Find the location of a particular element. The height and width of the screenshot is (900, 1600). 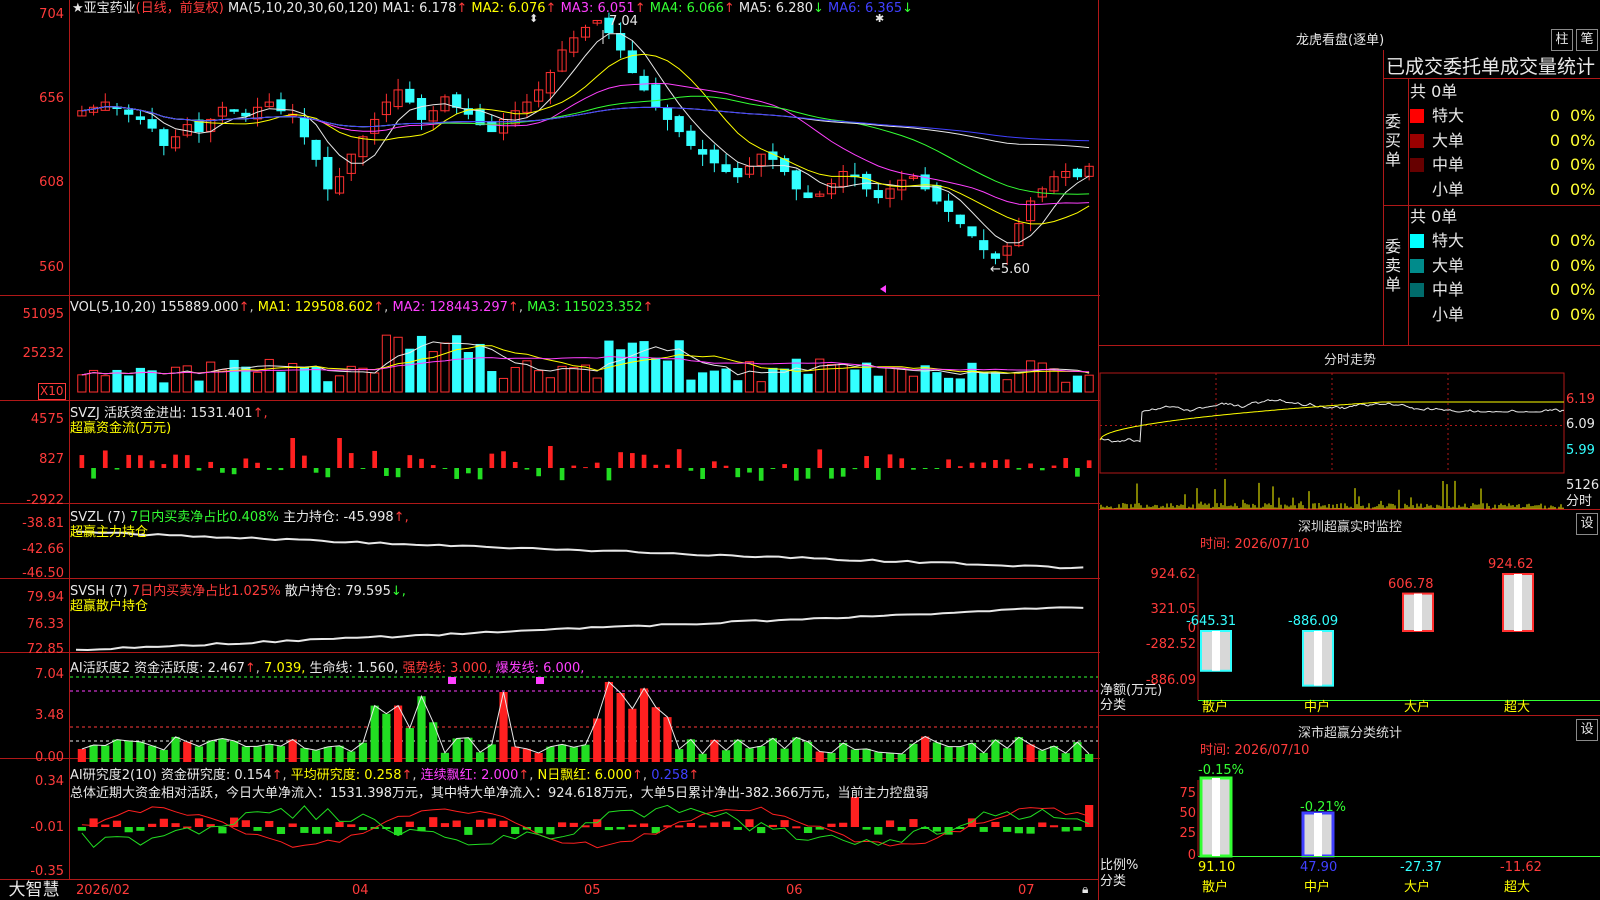

lock-icon: 🔒︎ is located at coordinates (1085, 889).